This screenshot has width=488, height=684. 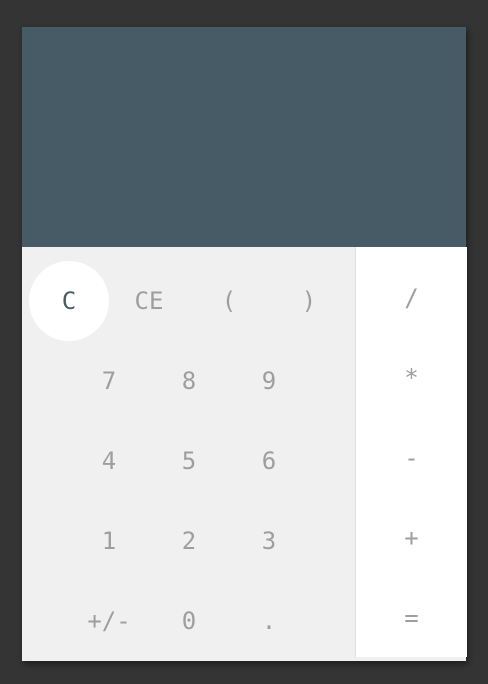 What do you see at coordinates (411, 378) in the screenshot?
I see `multiply-button: *` at bounding box center [411, 378].